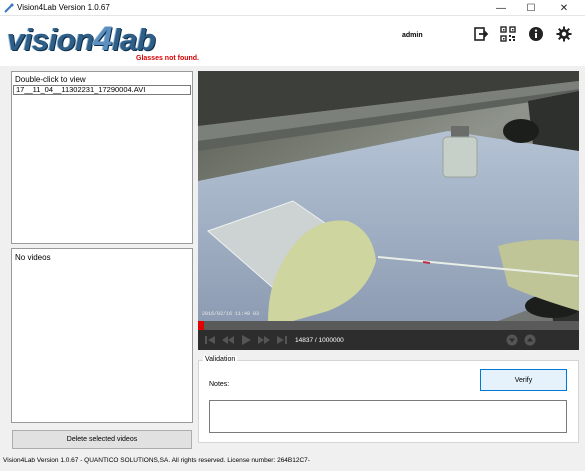  Describe the element at coordinates (102, 335) in the screenshot. I see `selected-videos-panel: No videos` at that location.